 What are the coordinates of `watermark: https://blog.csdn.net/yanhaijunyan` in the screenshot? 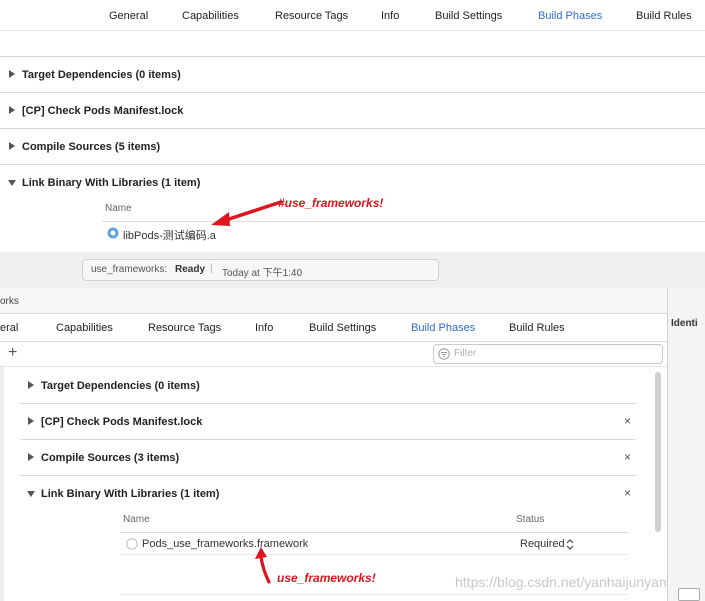 It's located at (561, 582).